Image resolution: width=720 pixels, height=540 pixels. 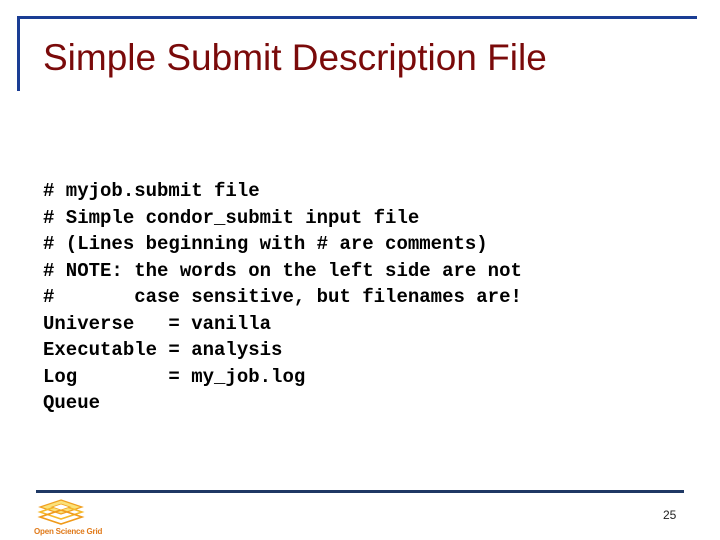 I want to click on grid-layers-icon, so click(x=61, y=512).